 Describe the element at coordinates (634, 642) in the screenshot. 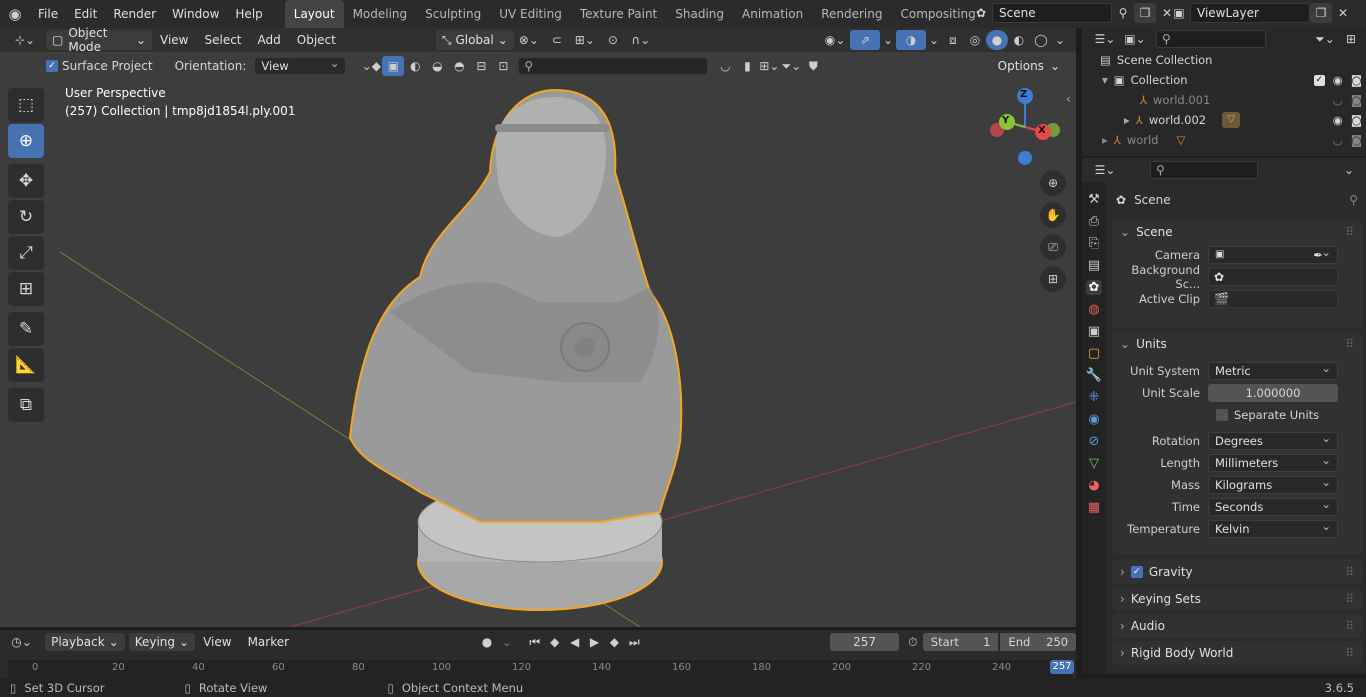

I see `jump-end-icon: ⏭` at that location.